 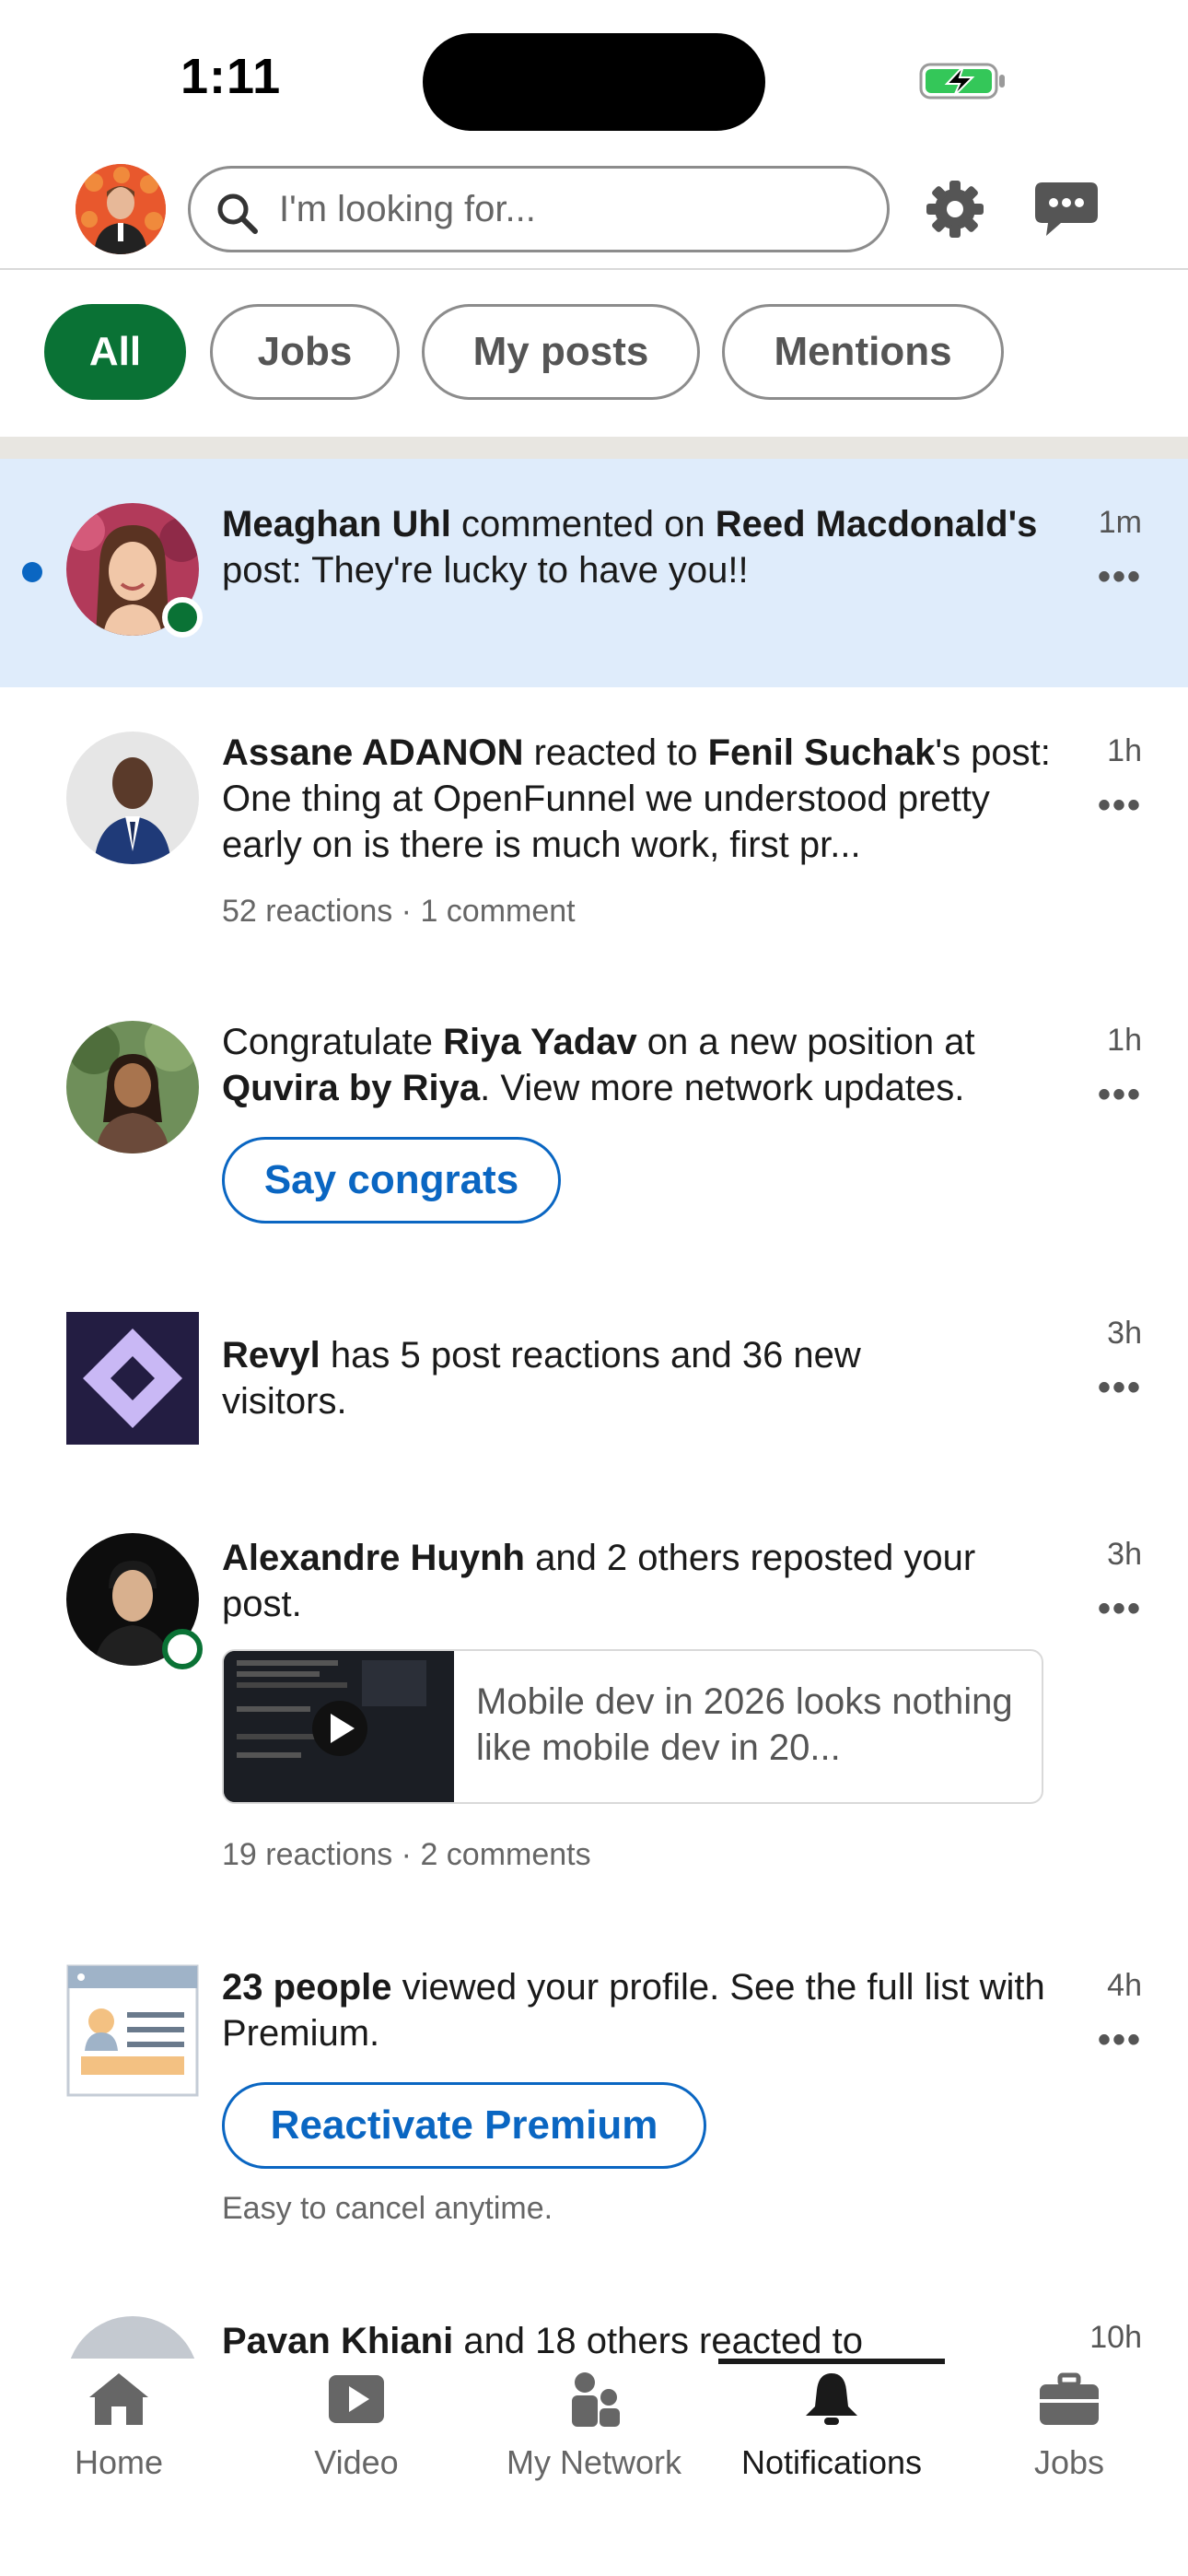 What do you see at coordinates (231, 76) in the screenshot?
I see `status-time: 1:11` at bounding box center [231, 76].